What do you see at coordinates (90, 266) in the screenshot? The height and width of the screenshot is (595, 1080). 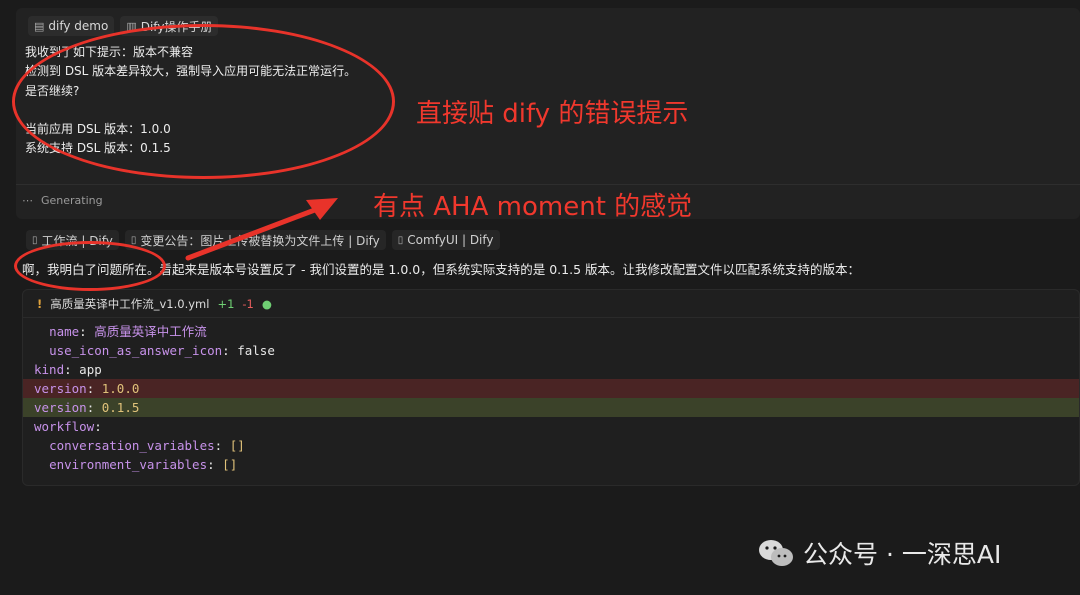 I see `annotation-ellipse-aha` at bounding box center [90, 266].